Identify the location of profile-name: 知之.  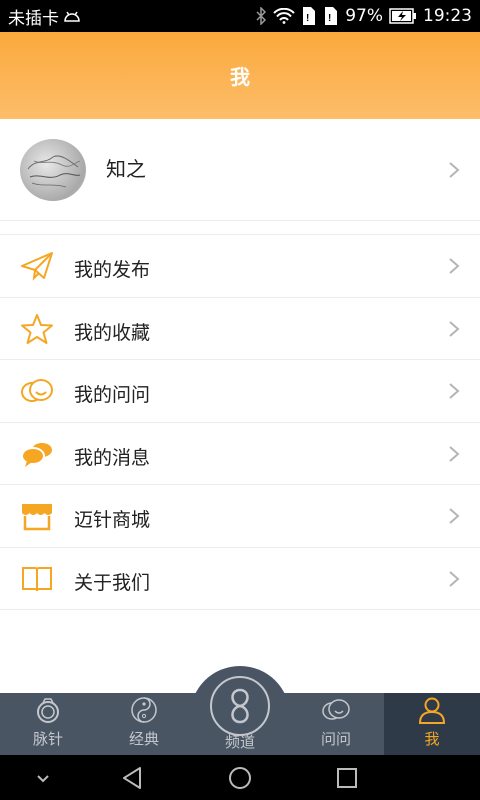
(126, 169).